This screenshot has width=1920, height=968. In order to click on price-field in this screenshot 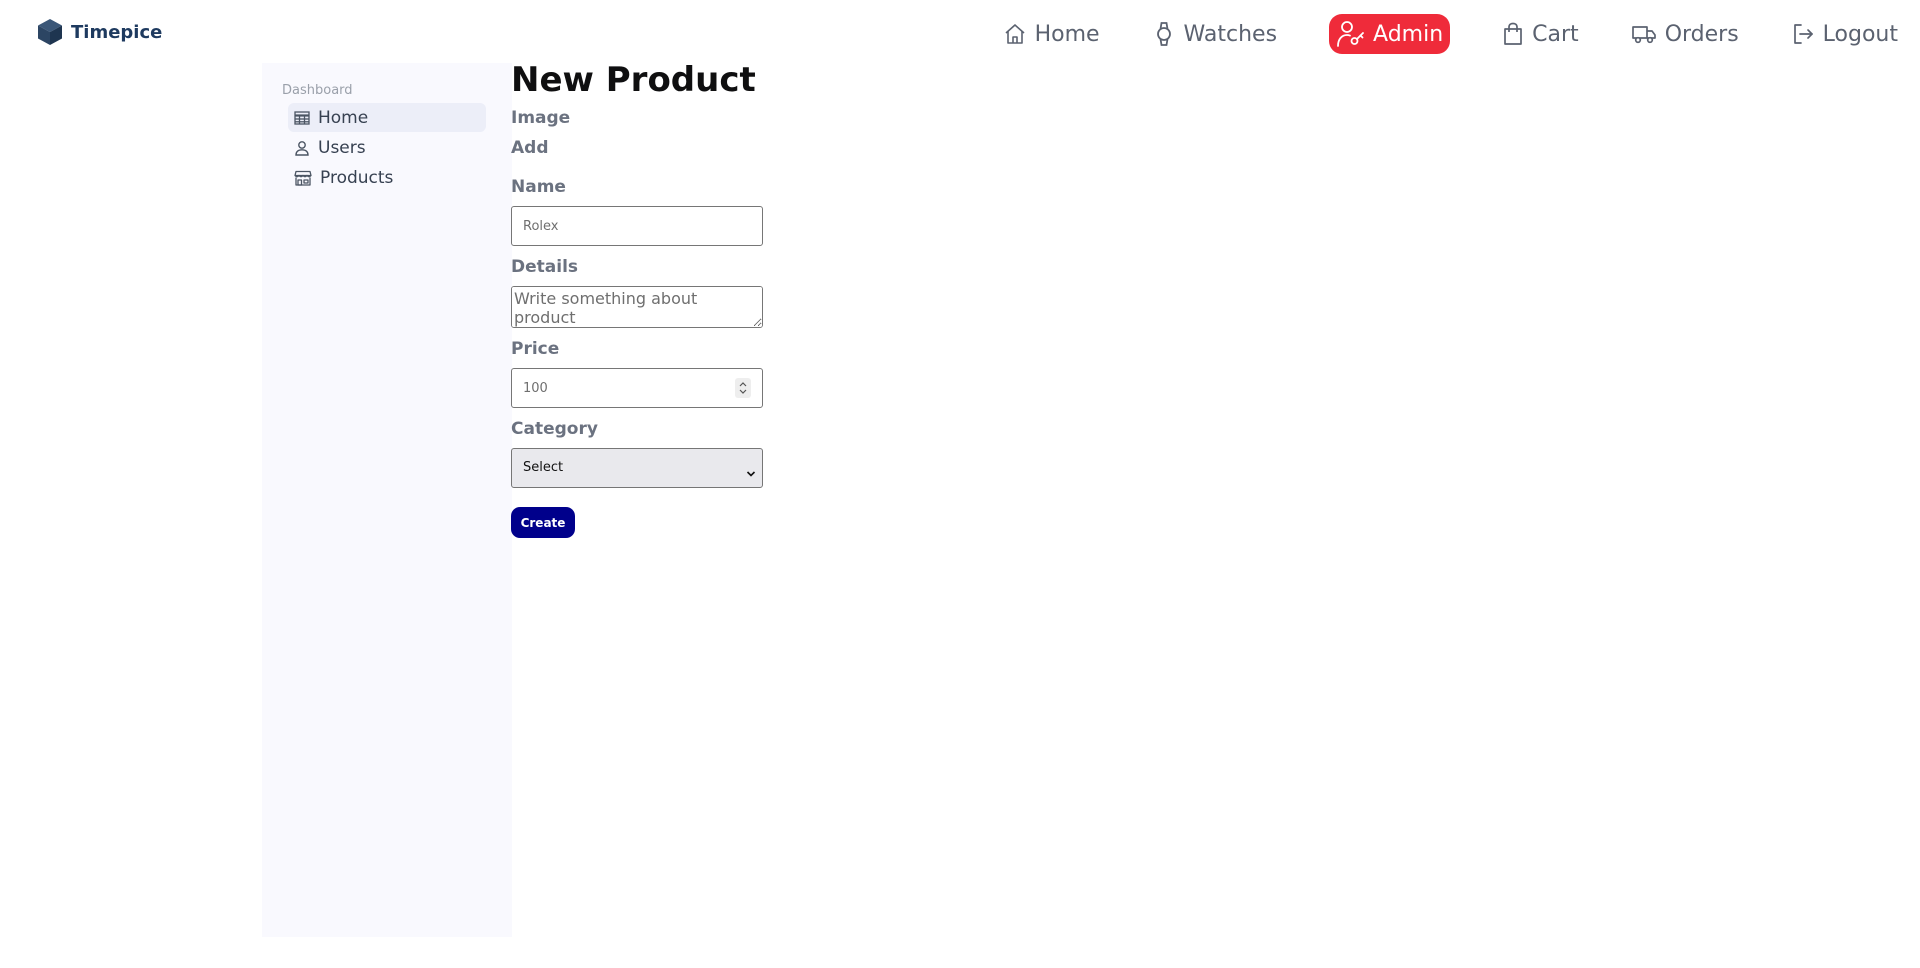, I will do `click(637, 388)`.